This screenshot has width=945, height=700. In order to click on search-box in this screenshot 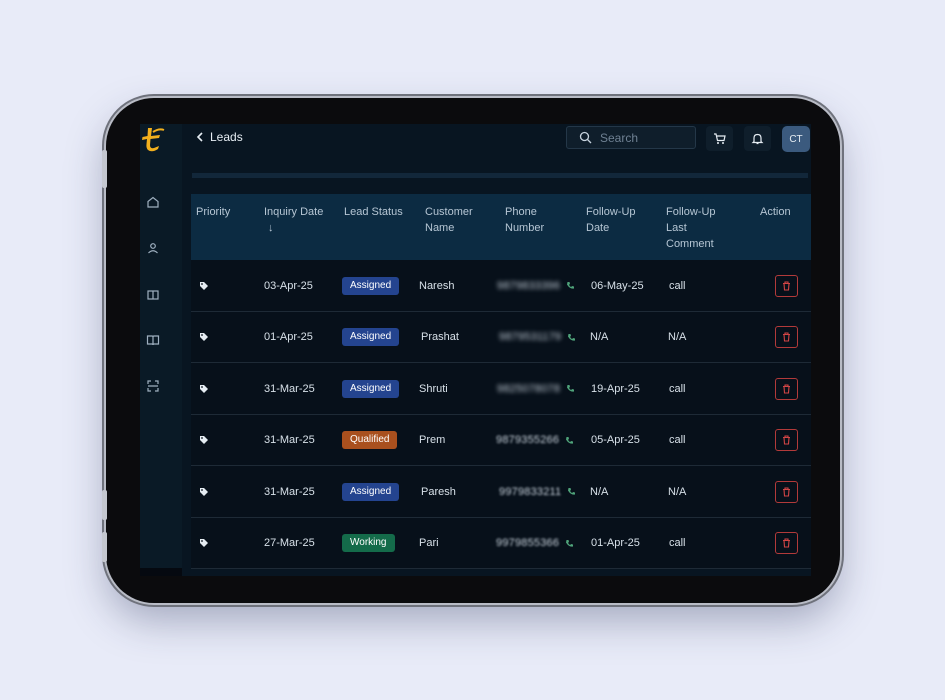, I will do `click(631, 137)`.